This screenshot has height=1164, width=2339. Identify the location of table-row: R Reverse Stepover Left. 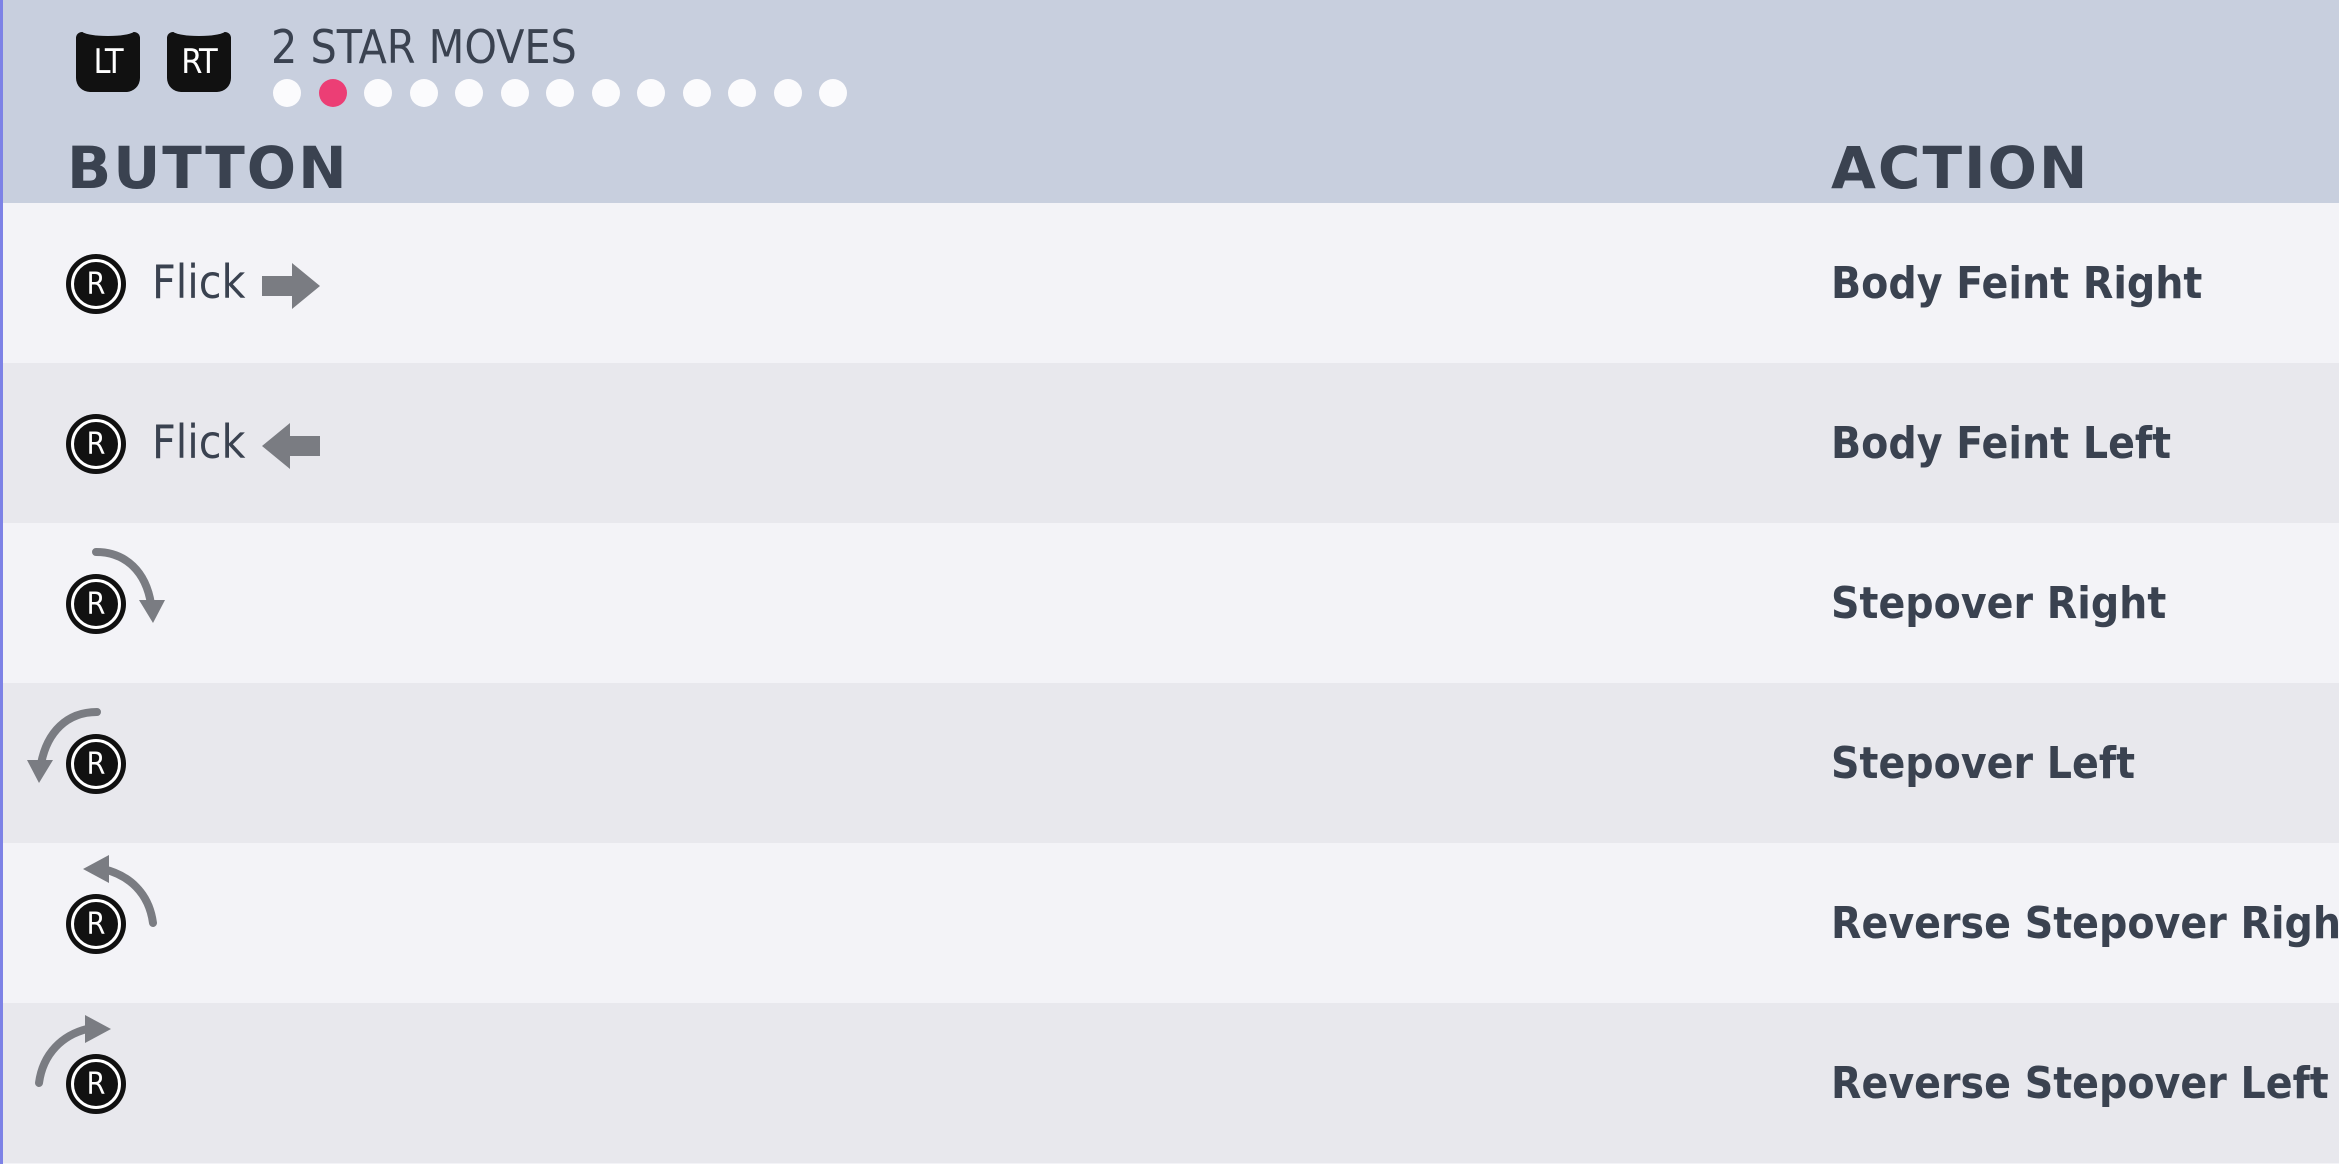
(1171, 1083).